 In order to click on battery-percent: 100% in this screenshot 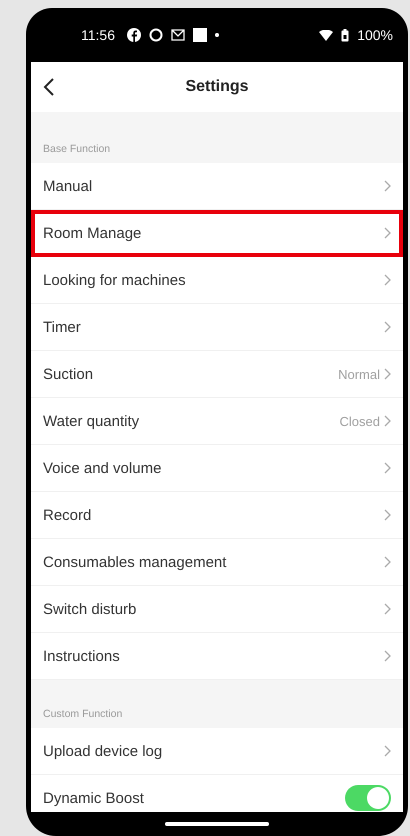, I will do `click(375, 35)`.